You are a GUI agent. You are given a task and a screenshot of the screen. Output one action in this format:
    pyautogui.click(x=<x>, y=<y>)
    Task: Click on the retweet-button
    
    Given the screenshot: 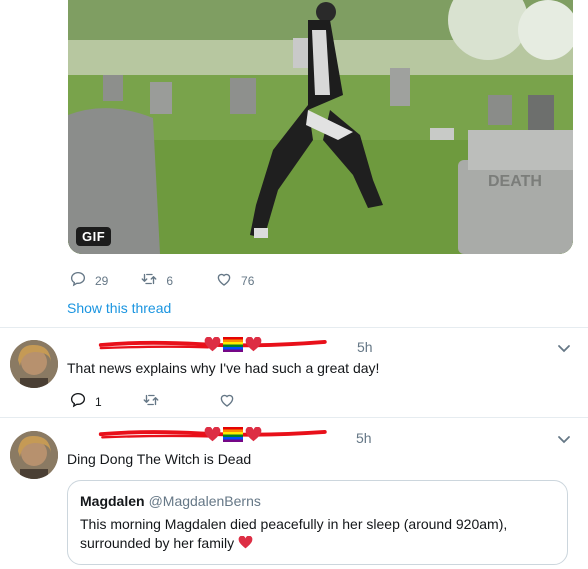 What is the action you would take?
    pyautogui.click(x=151, y=401)
    